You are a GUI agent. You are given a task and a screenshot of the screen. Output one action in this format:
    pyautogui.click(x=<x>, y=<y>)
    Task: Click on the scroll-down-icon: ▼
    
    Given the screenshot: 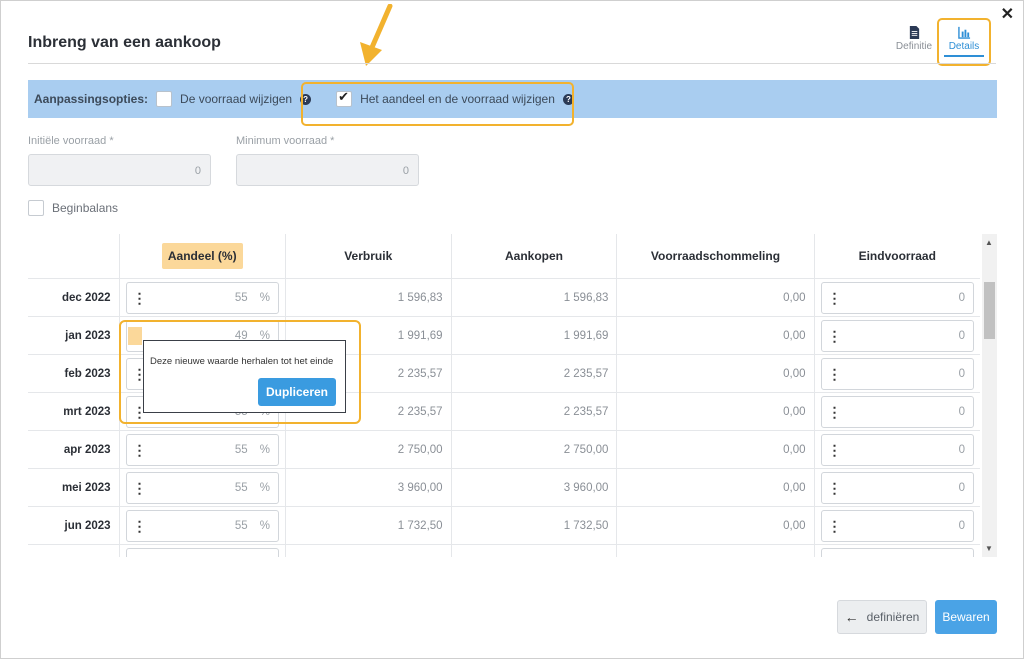 What is the action you would take?
    pyautogui.click(x=989, y=548)
    